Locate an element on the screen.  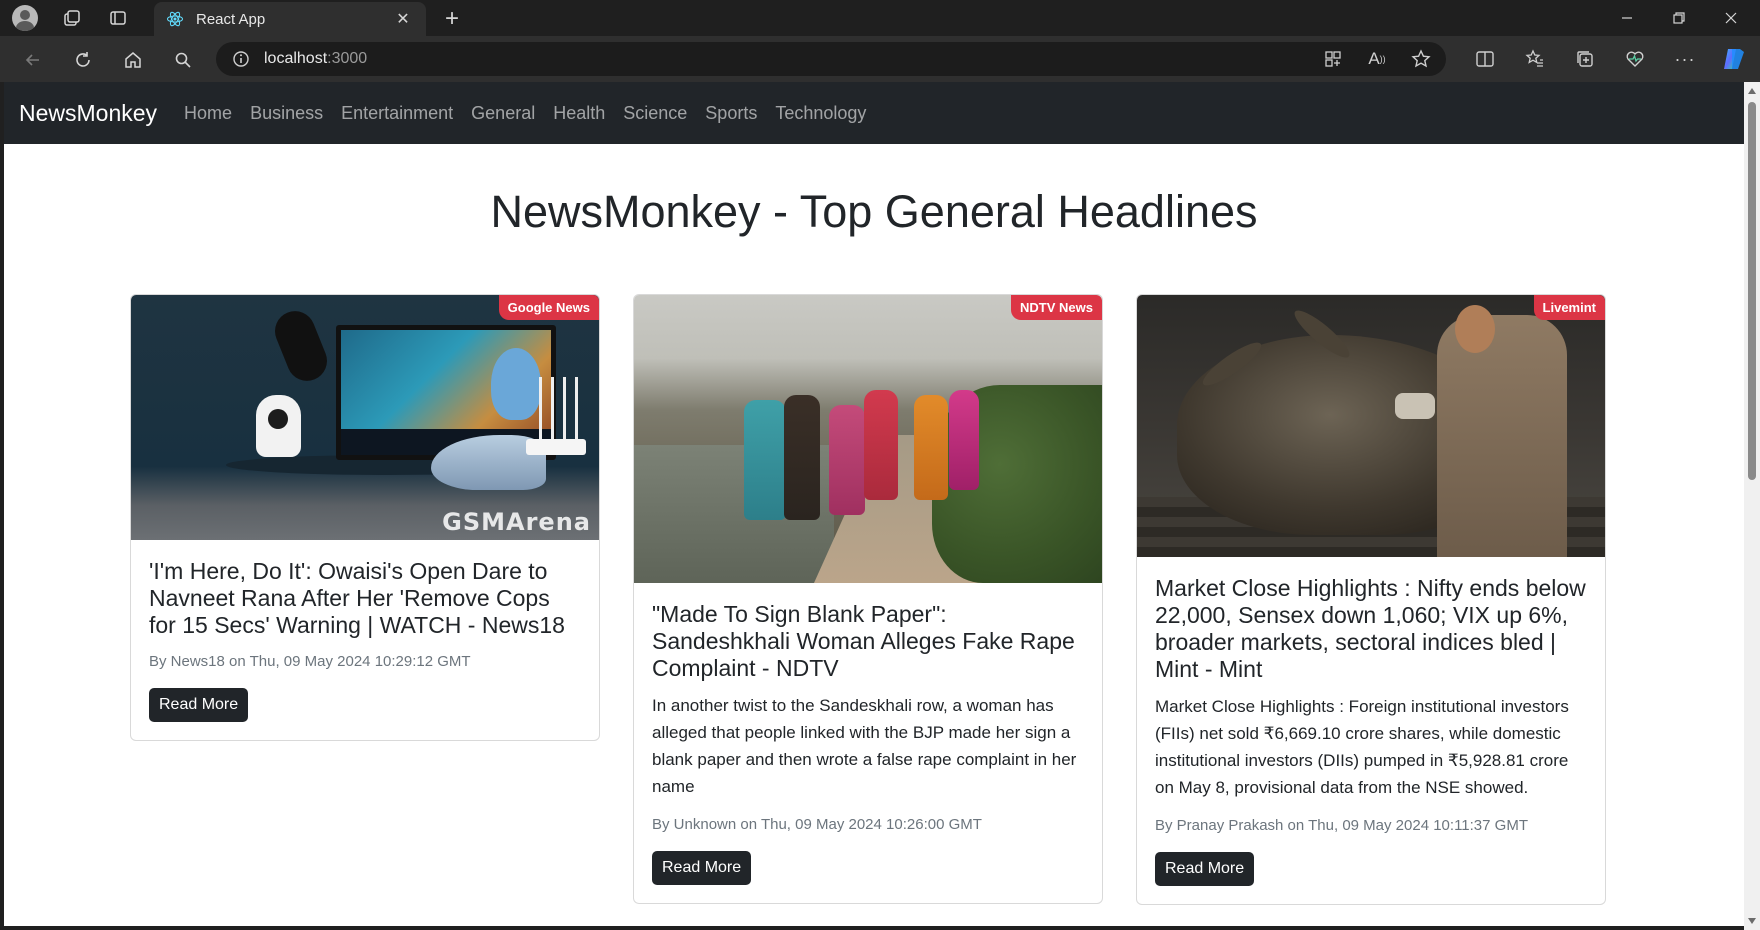
nav-link-entertainment: Entertainment is located at coordinates (397, 113).